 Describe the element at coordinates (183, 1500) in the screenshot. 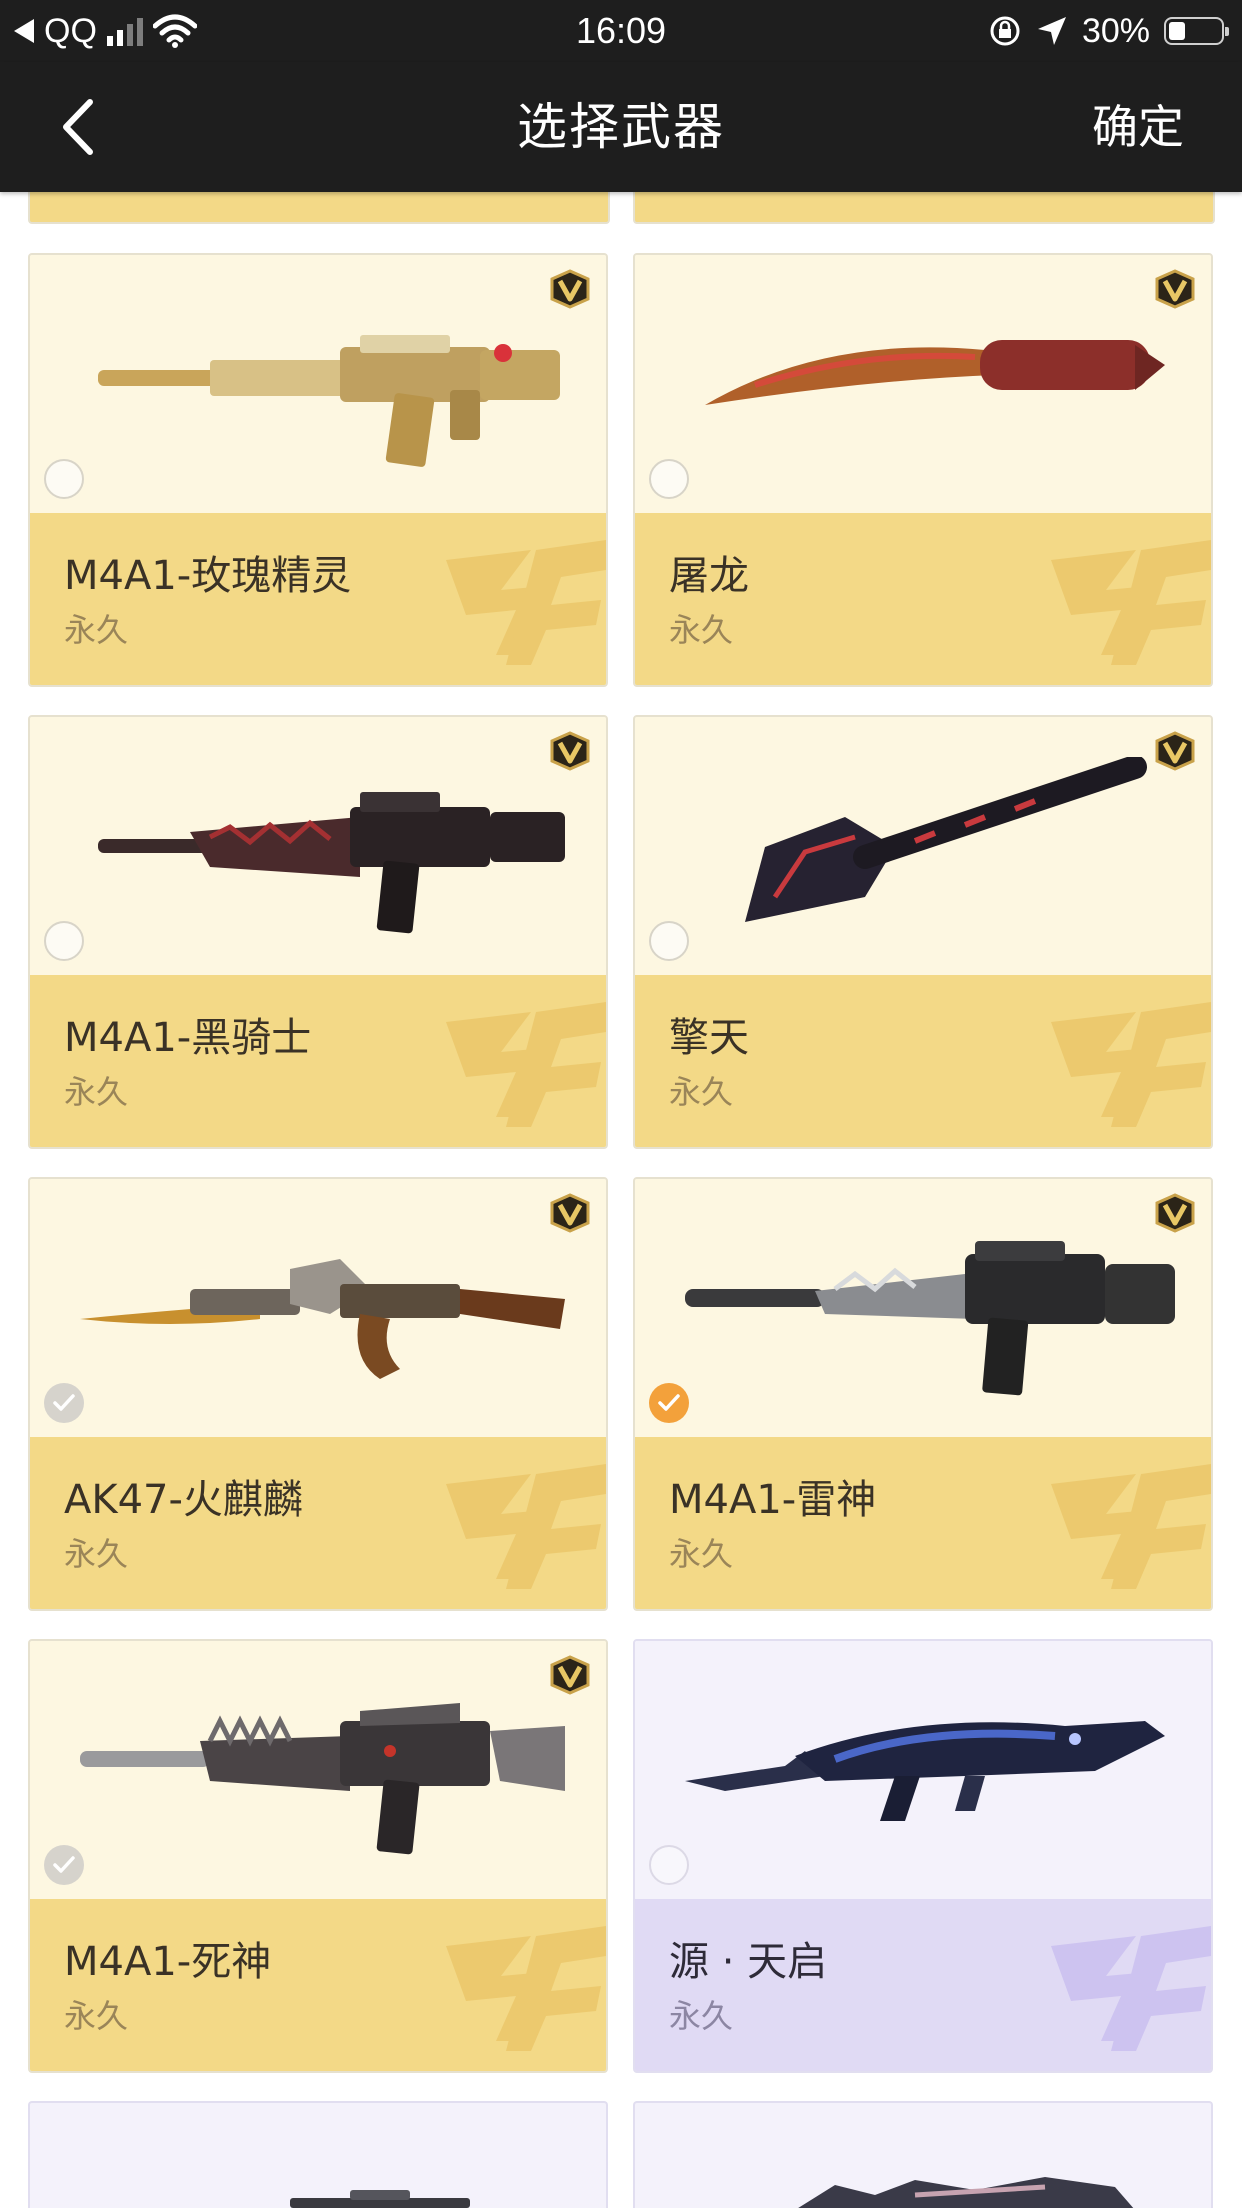

I see `weapon-name: AK47-火麒麟` at that location.